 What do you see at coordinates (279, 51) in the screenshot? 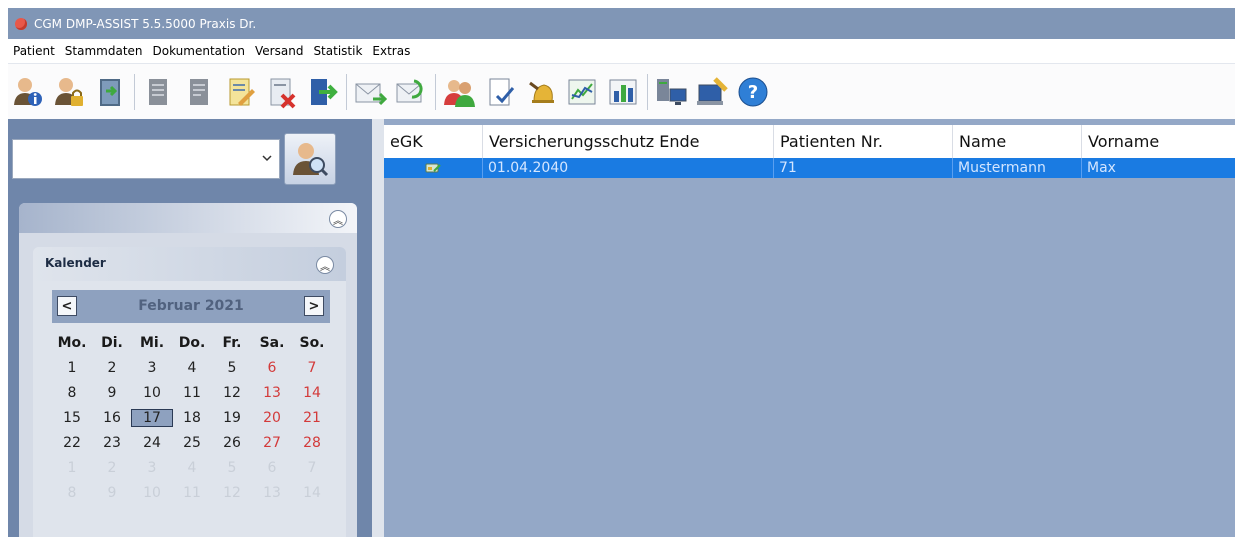
I see `menu-versand: Versand` at bounding box center [279, 51].